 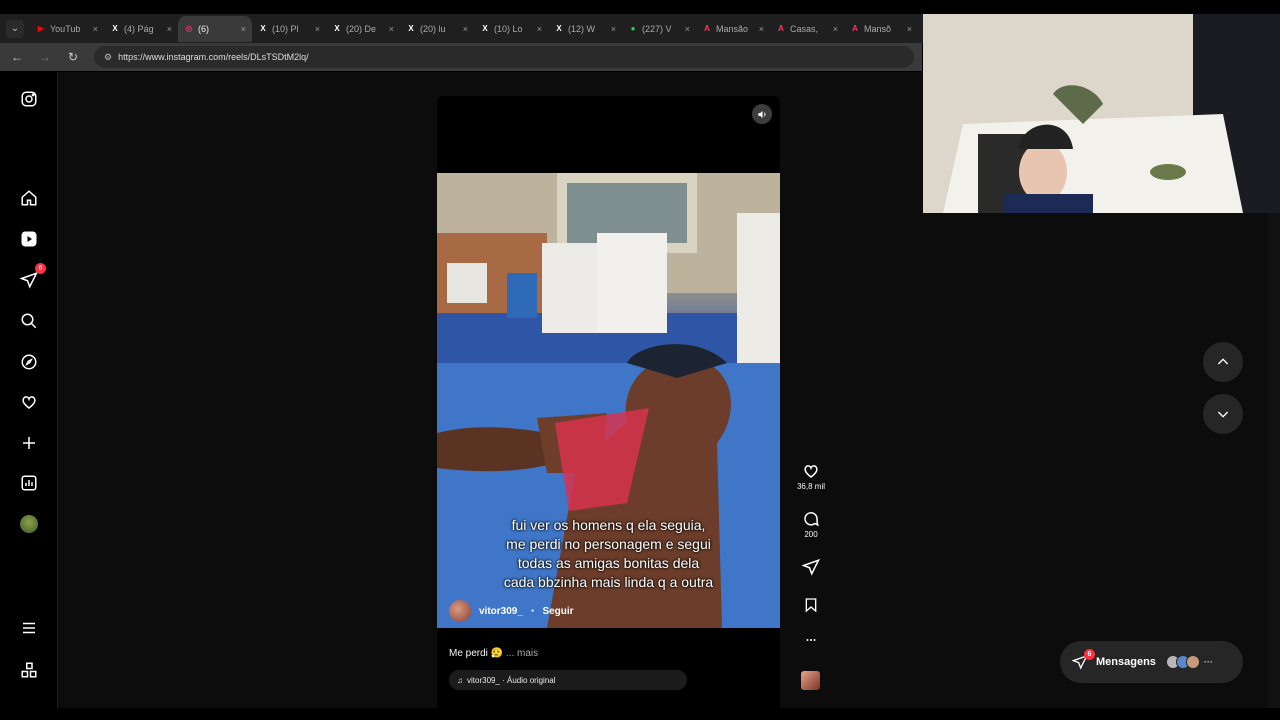 I want to click on tab-title: YouTub, so click(x=65, y=28).